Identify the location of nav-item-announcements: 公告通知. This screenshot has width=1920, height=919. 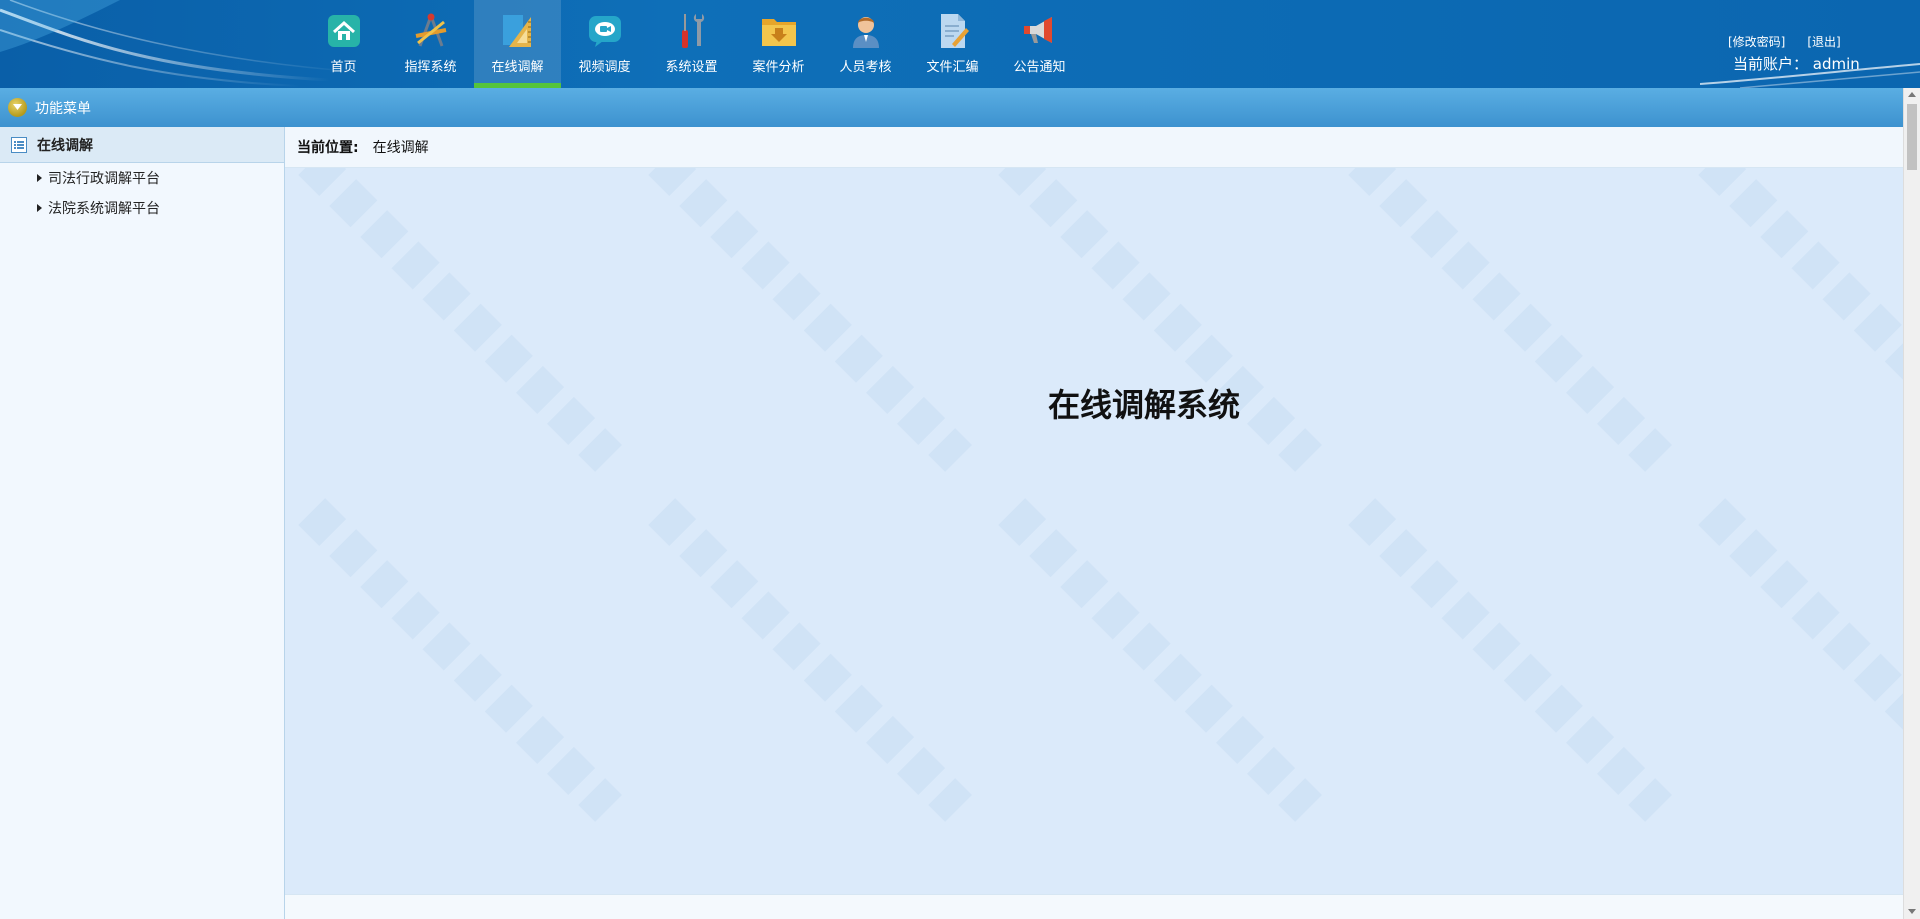
(1039, 44).